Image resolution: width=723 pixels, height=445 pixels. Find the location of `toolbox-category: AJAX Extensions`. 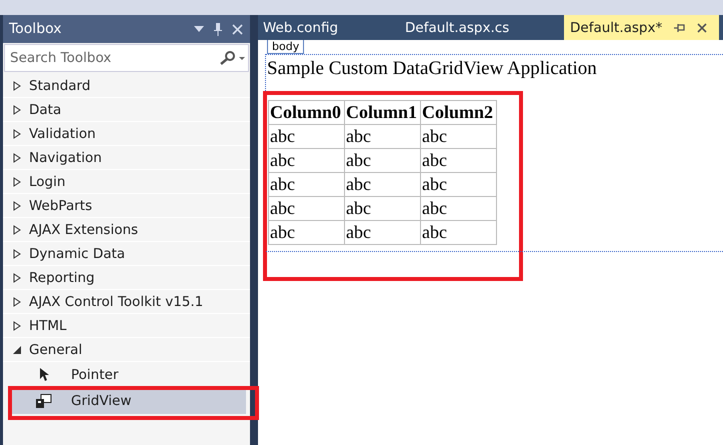

toolbox-category: AJAX Extensions is located at coordinates (126, 230).